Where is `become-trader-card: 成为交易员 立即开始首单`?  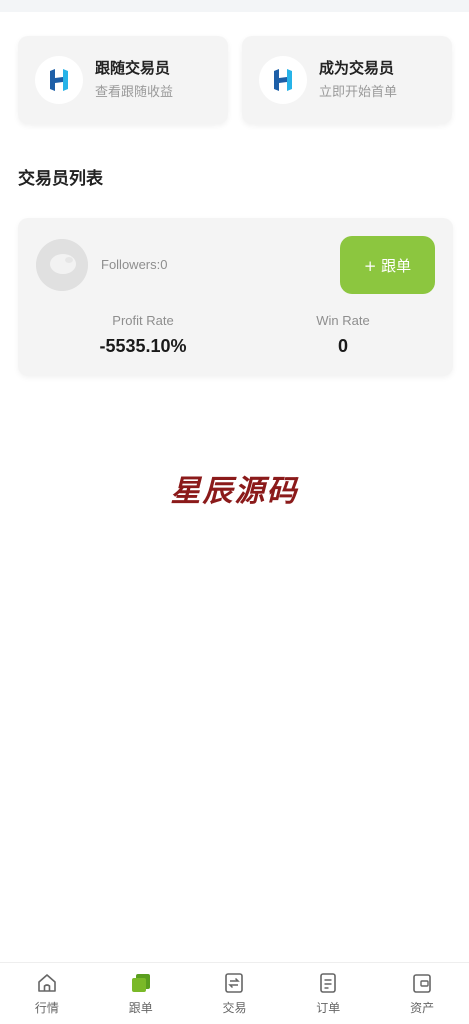 become-trader-card: 成为交易员 立即开始首单 is located at coordinates (347, 80).